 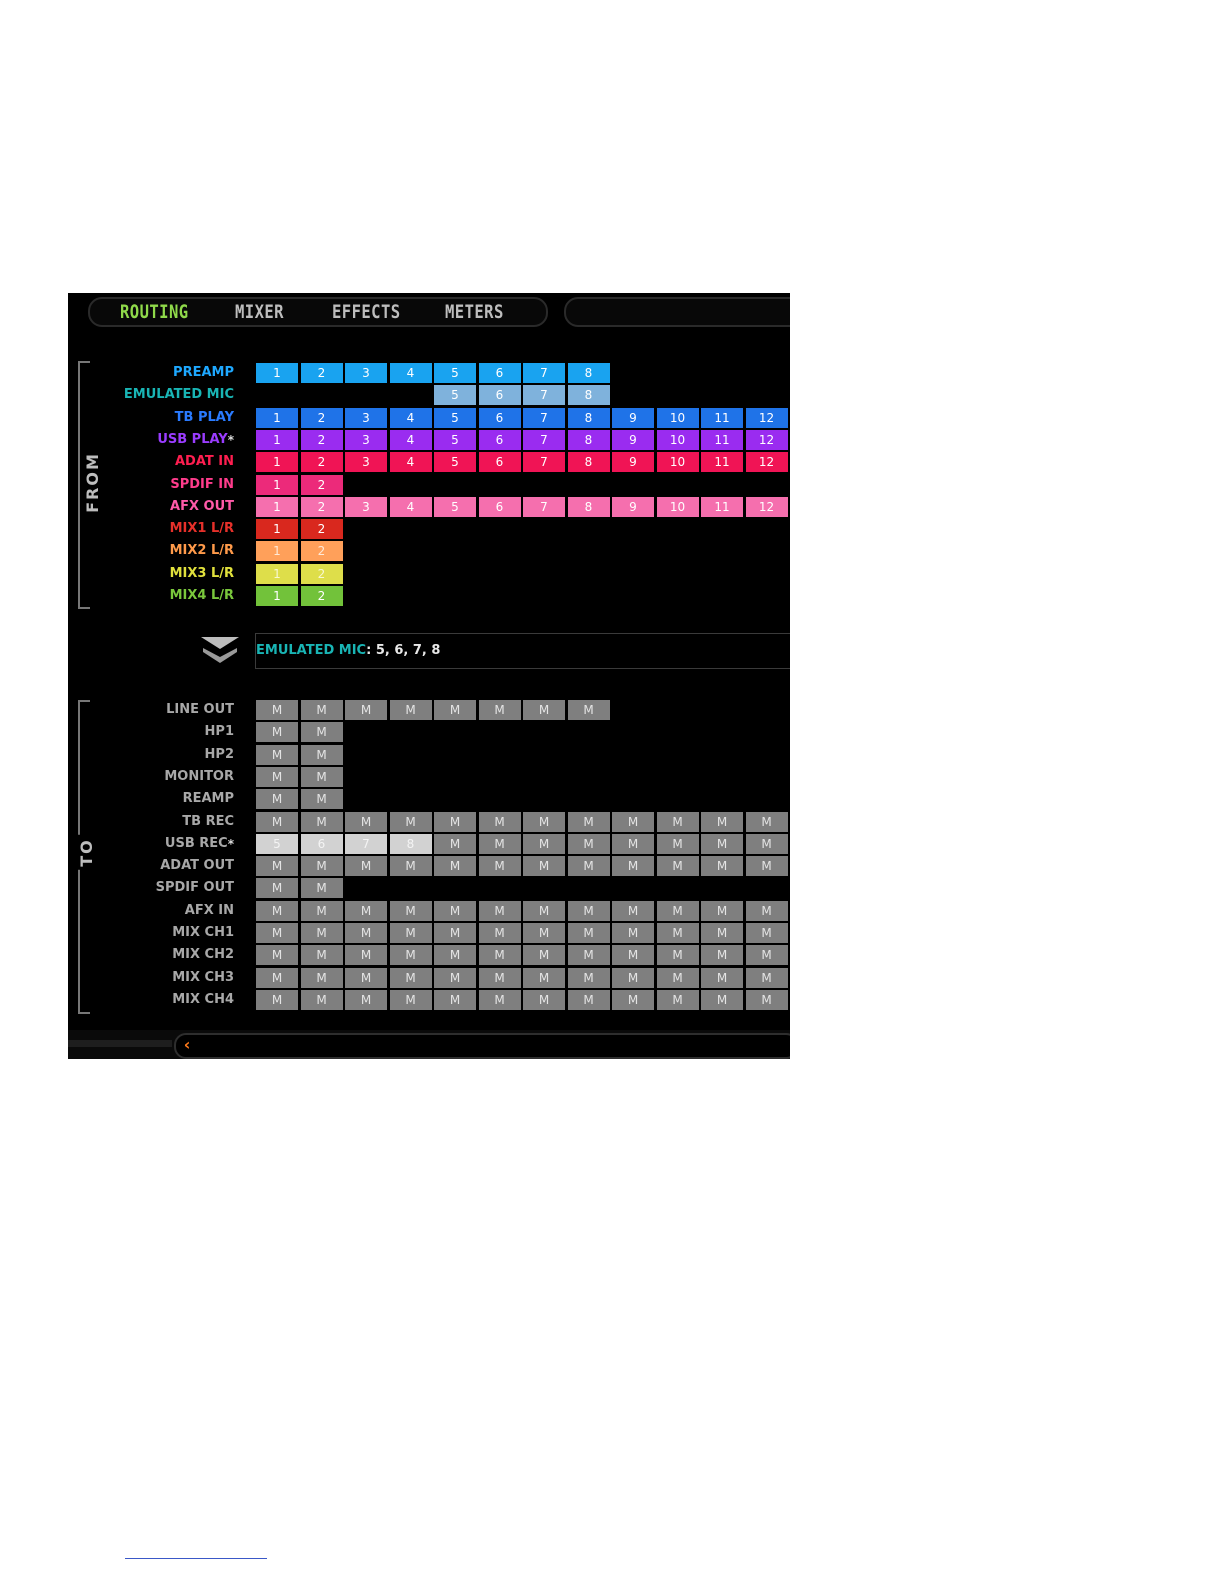 I want to click on assigned-channel-cell: 8, so click(x=410, y=843).